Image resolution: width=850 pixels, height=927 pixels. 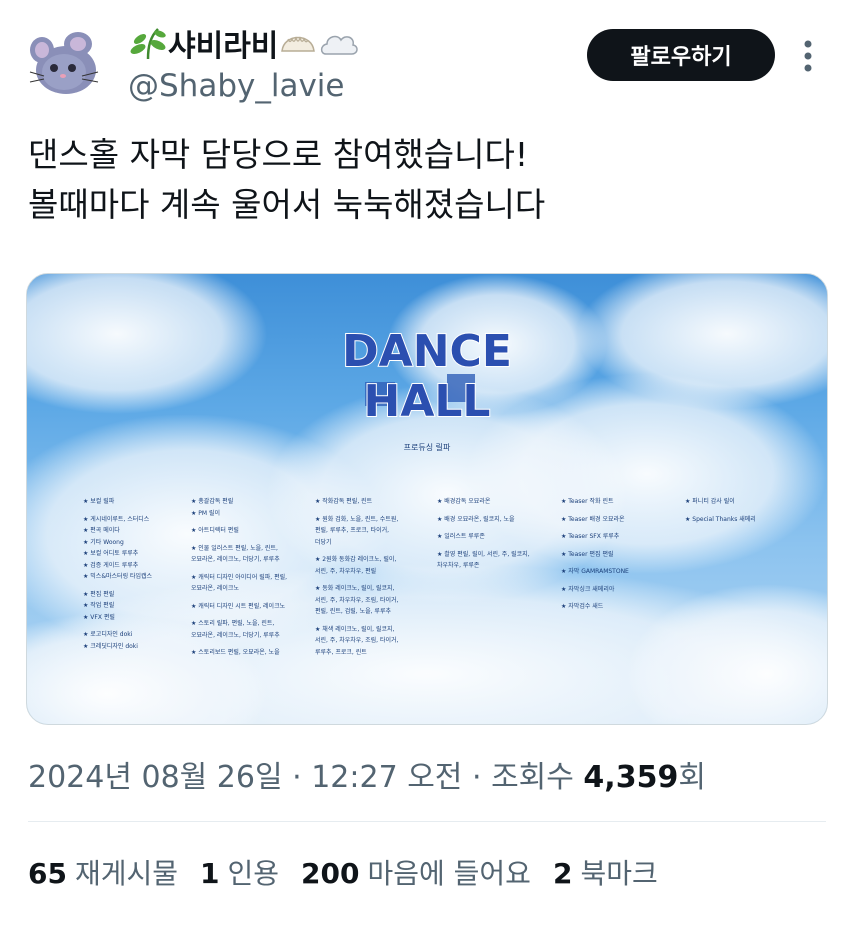 What do you see at coordinates (416, 872) in the screenshot?
I see `stat-likes: 200 마음에 들어요` at bounding box center [416, 872].